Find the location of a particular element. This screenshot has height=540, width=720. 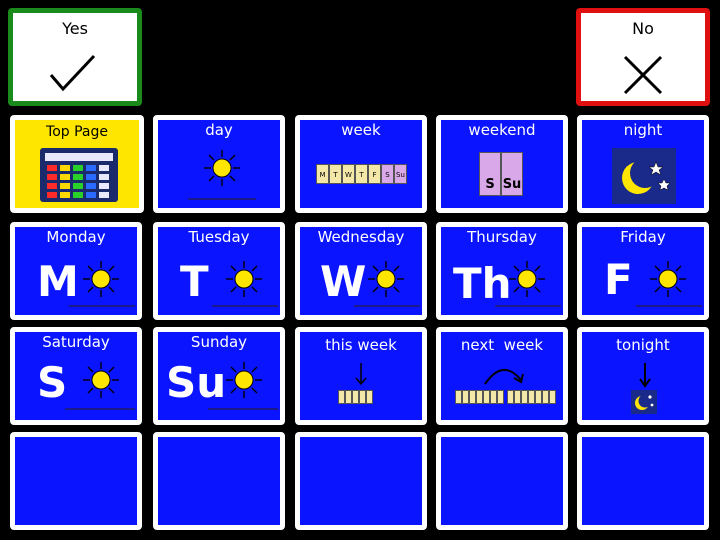

day-underline is located at coordinates (222, 199).